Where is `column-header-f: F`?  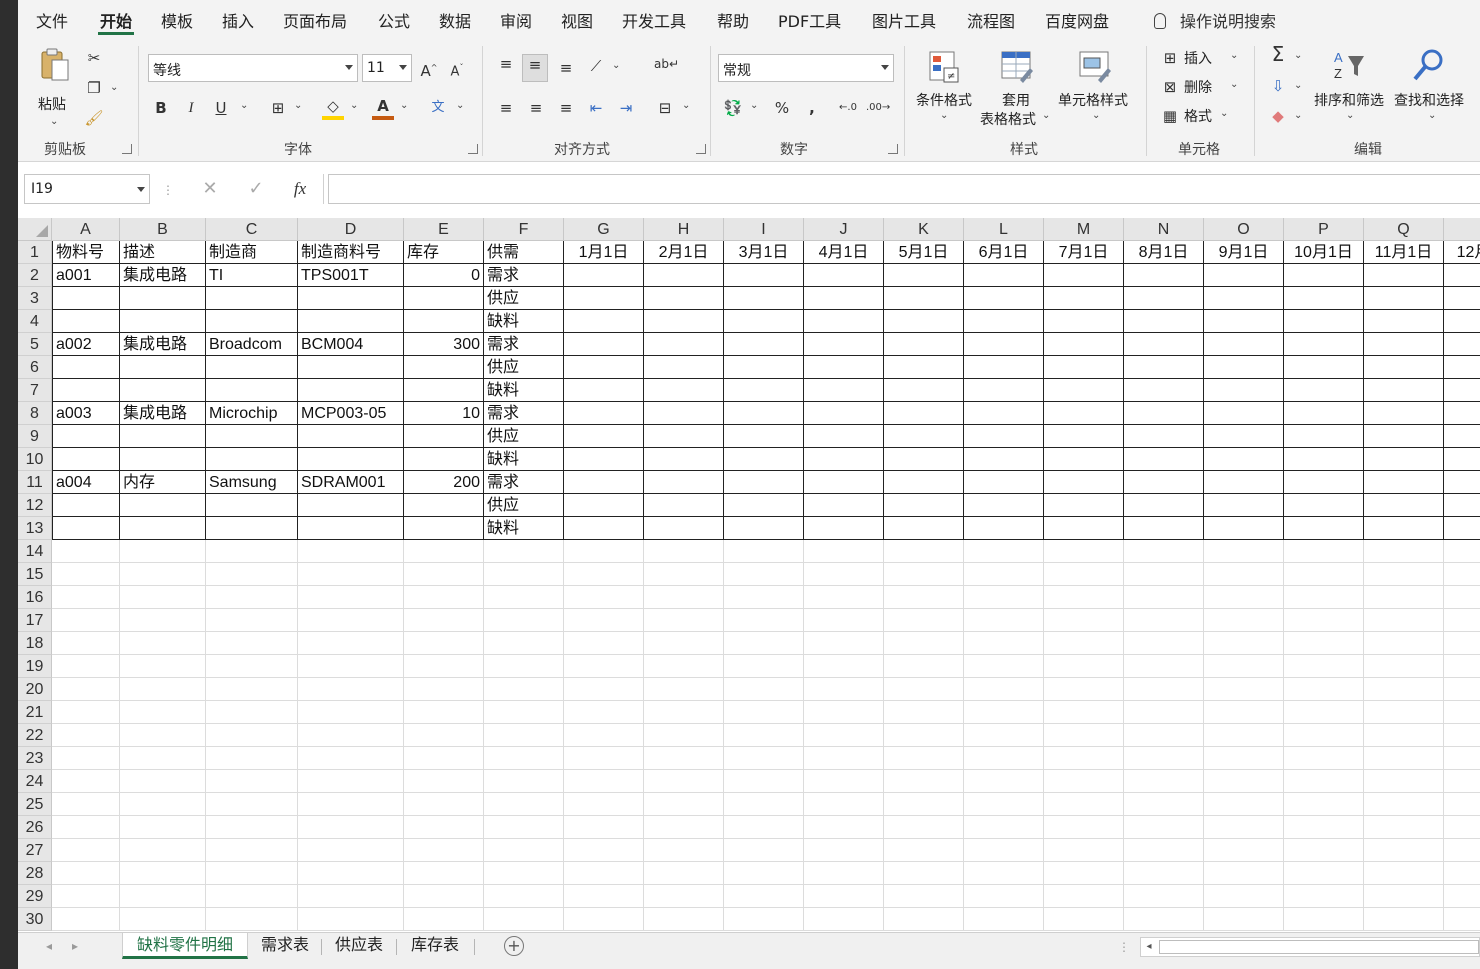 column-header-f: F is located at coordinates (524, 229).